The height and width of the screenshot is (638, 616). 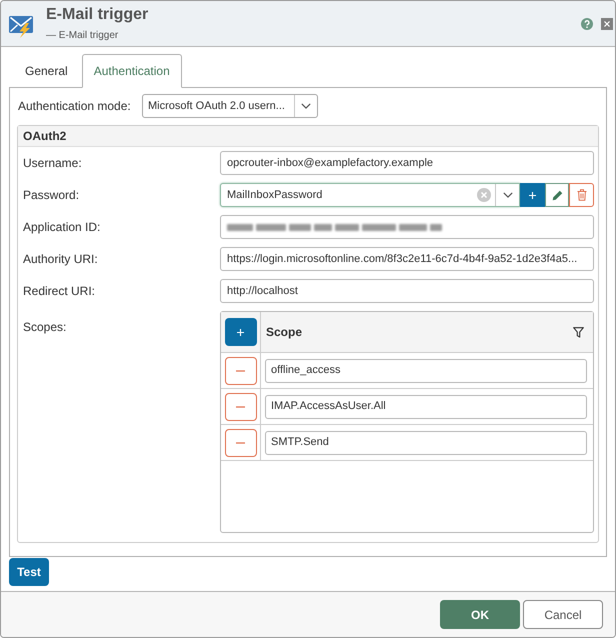 I want to click on text-field: opcrouter-inbox@examplefactory.example, so click(x=407, y=163).